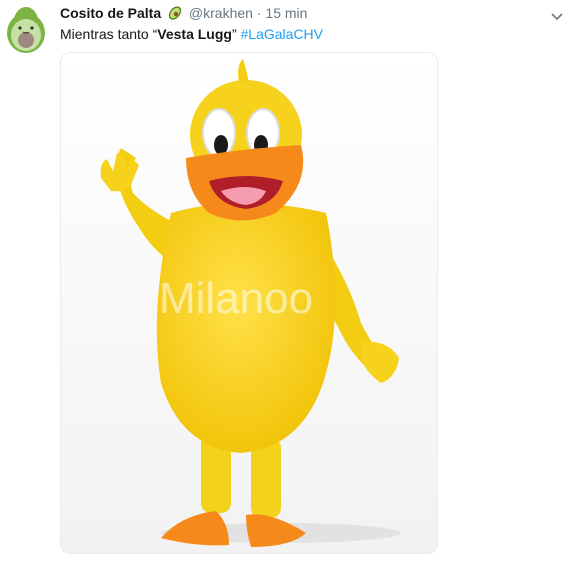 The height and width of the screenshot is (565, 570). I want to click on avatar, so click(26, 29).